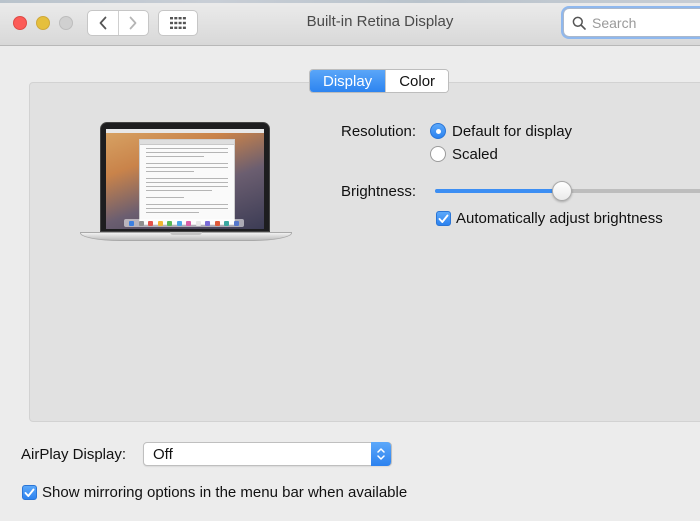 The height and width of the screenshot is (521, 700). What do you see at coordinates (43, 23) in the screenshot?
I see `minimize-button` at bounding box center [43, 23].